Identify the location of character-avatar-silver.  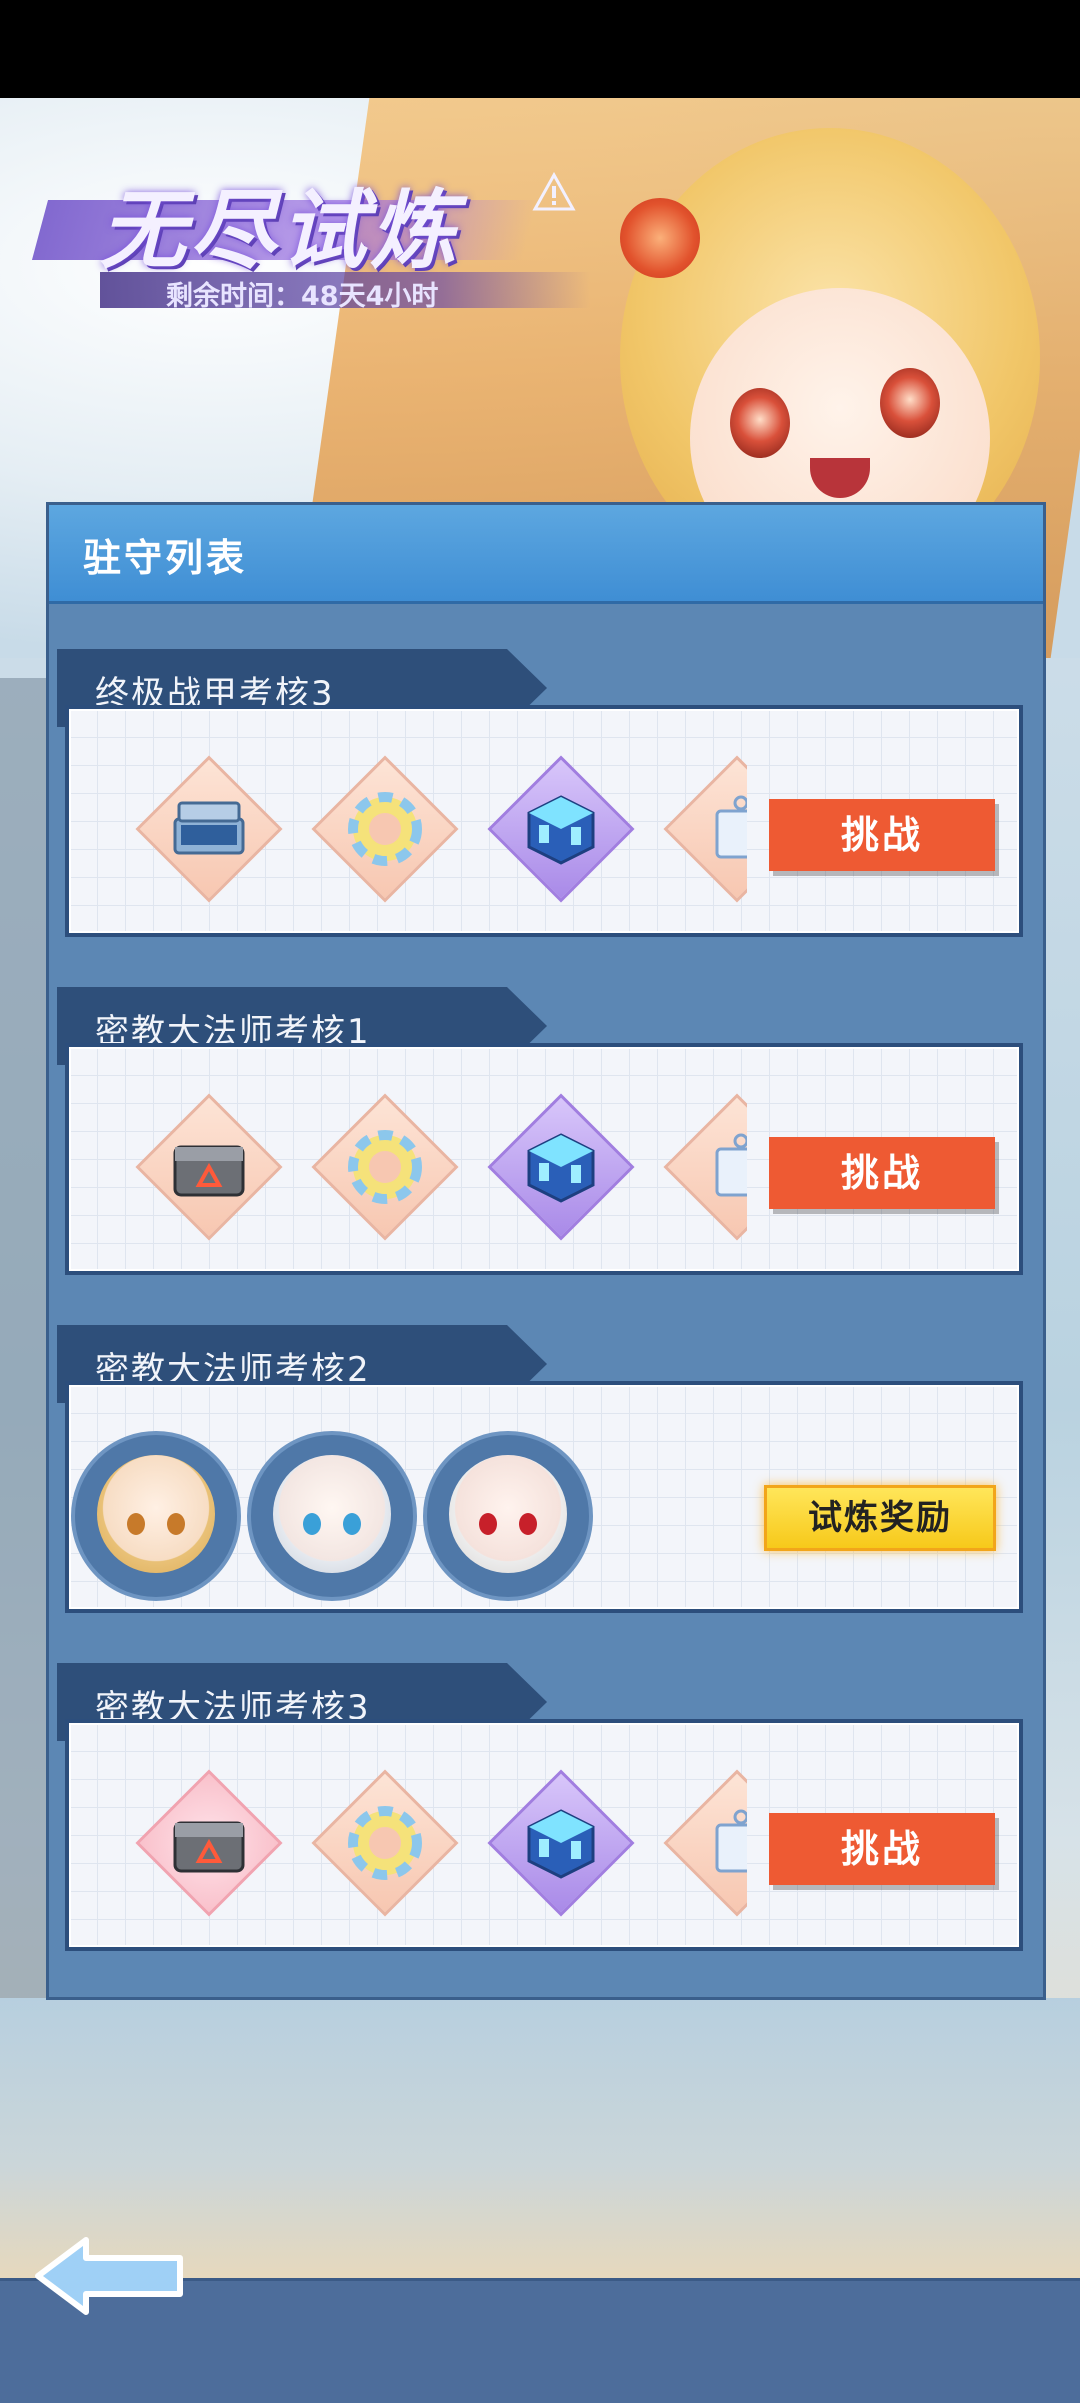
(332, 1516).